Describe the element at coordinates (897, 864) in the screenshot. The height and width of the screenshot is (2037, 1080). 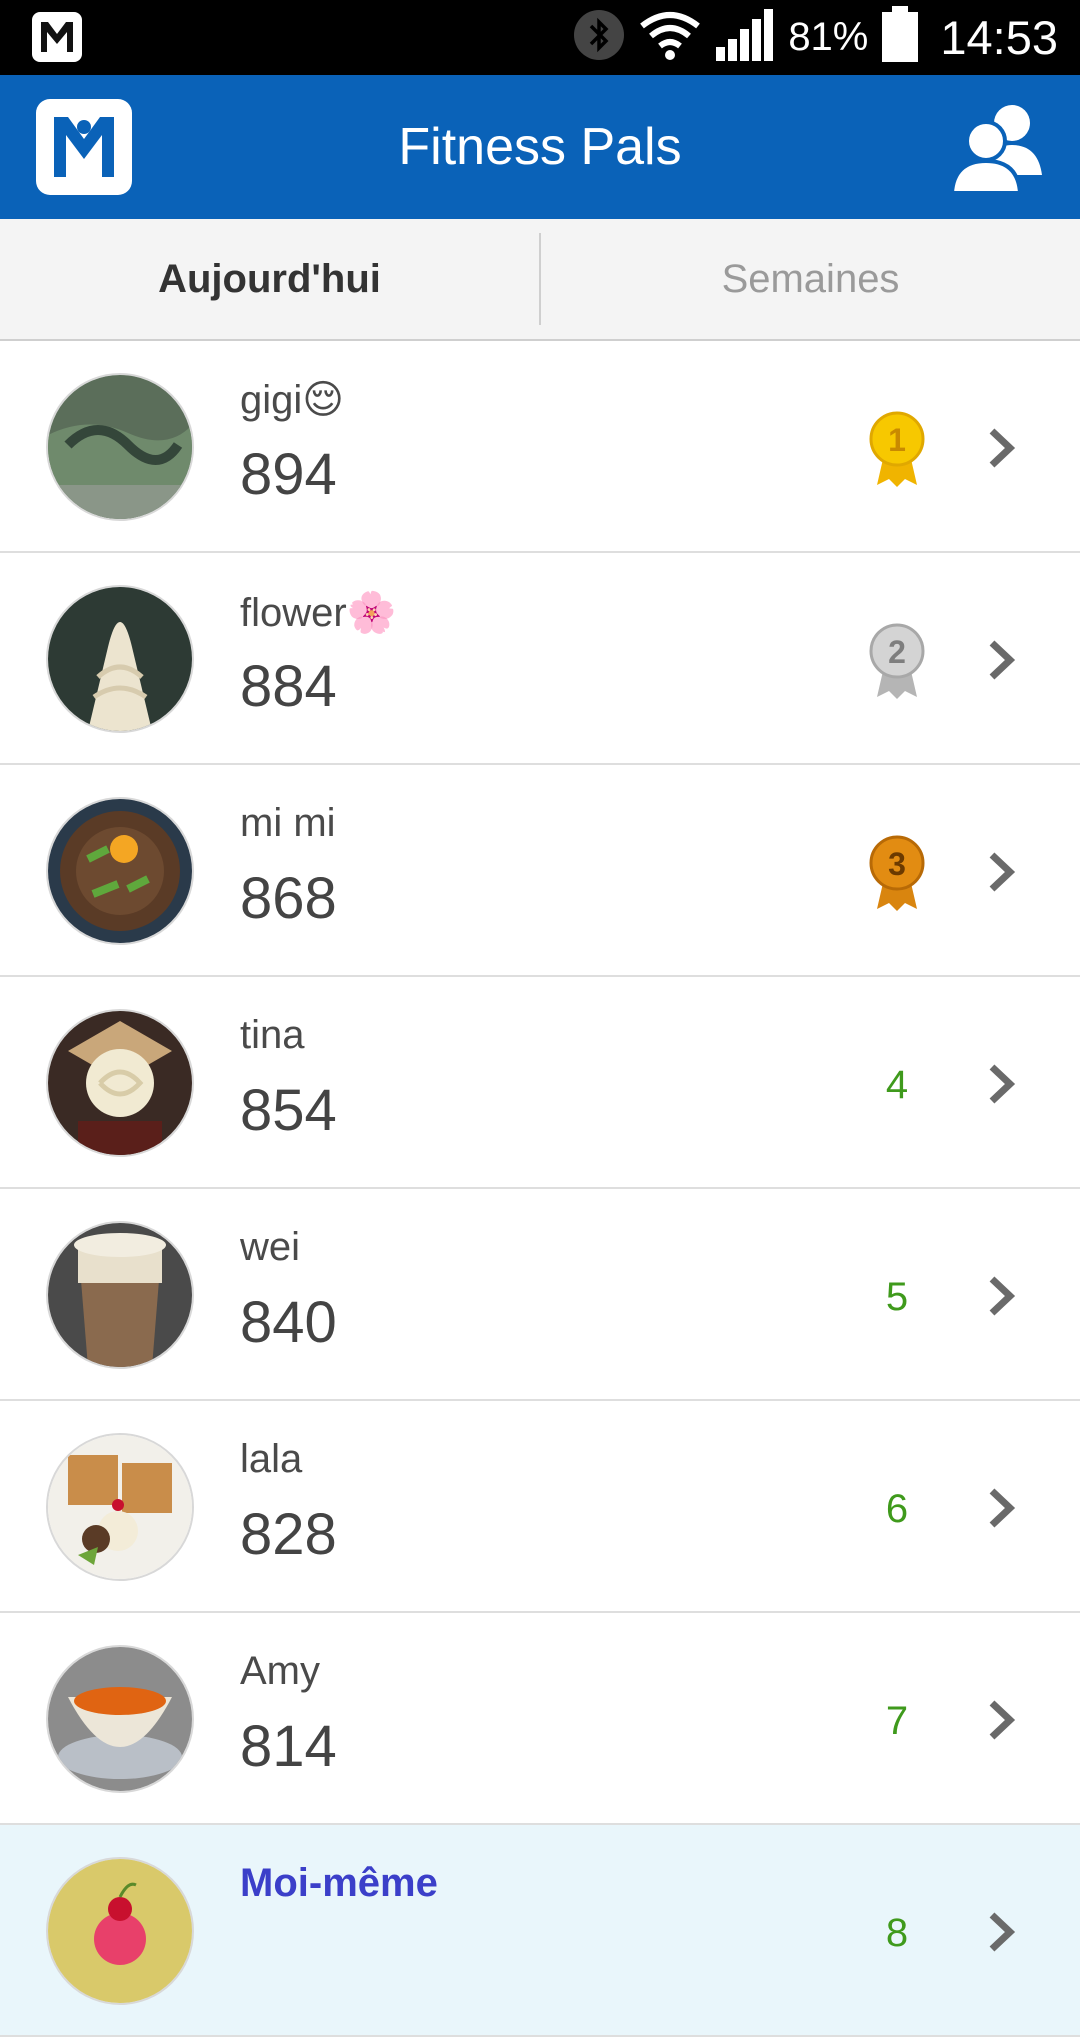
I see `svg-text: 3` at that location.